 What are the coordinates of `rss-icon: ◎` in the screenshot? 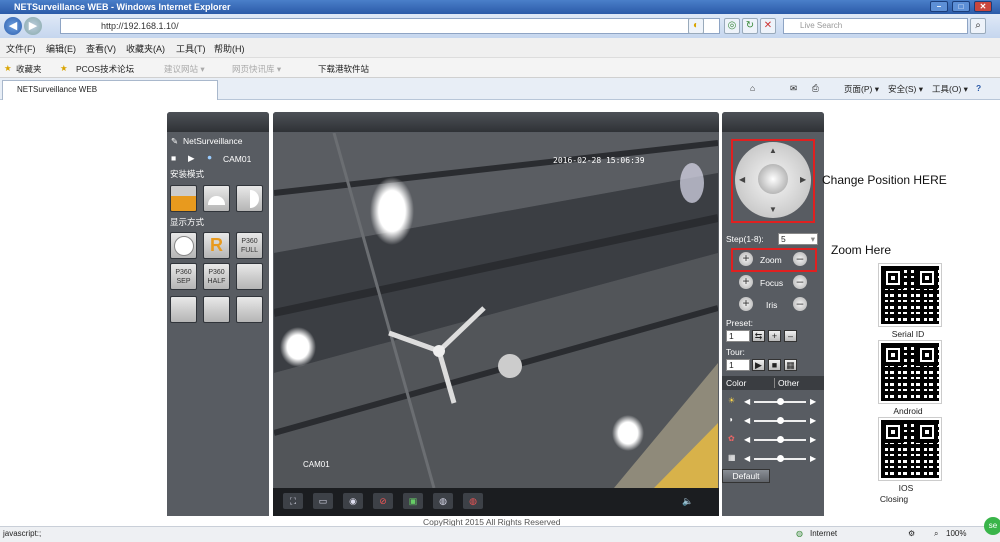 It's located at (732, 26).